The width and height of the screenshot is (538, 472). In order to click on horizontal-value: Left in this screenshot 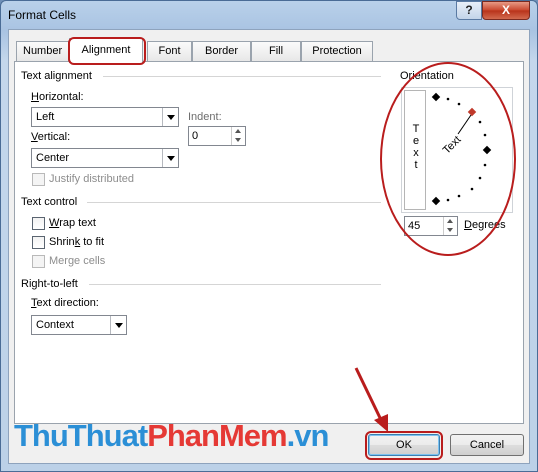, I will do `click(45, 117)`.